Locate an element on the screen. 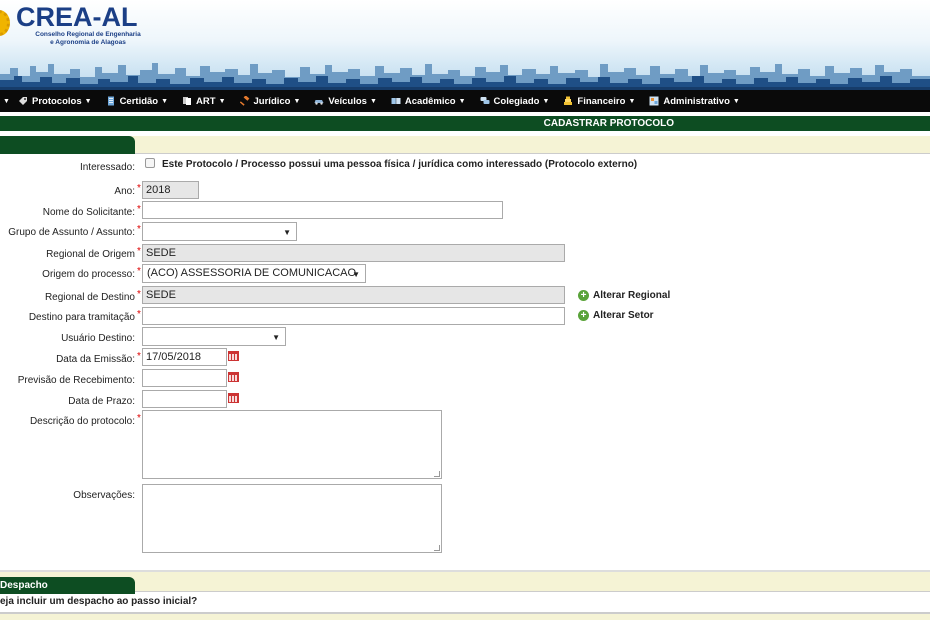  nav-label-art: ART is located at coordinates (206, 101).